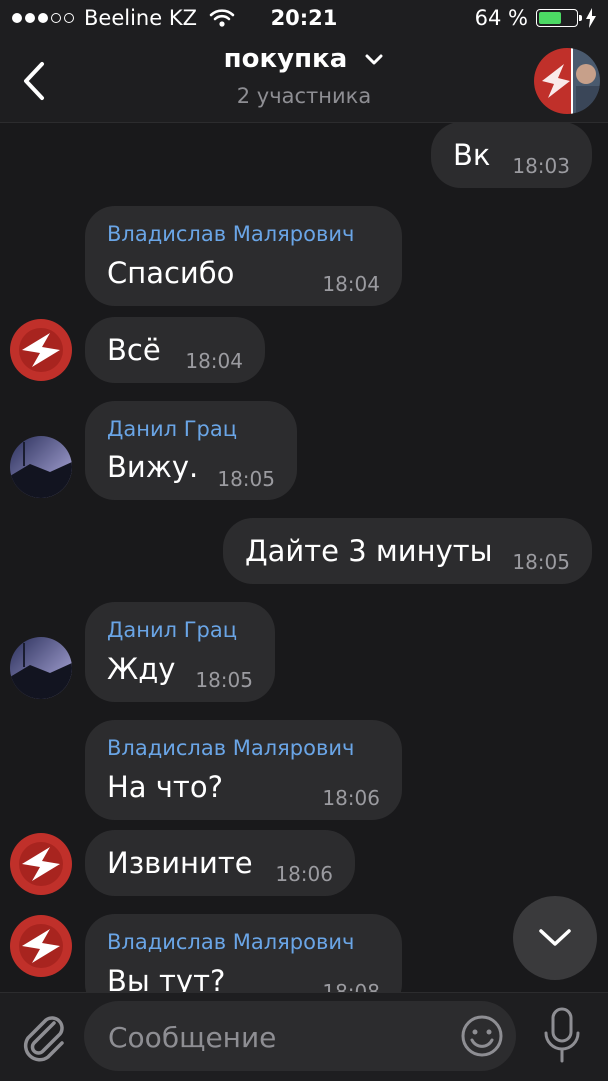 The width and height of the screenshot is (608, 1081). Describe the element at coordinates (567, 81) in the screenshot. I see `chat-avatar` at that location.